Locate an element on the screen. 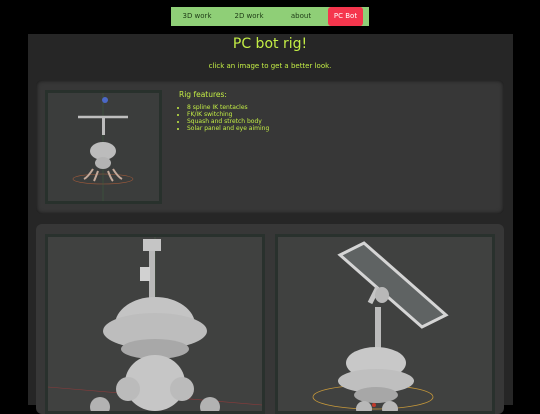 Image resolution: width=540 pixels, height=414 pixels. features-heading: Rig features: is located at coordinates (203, 94).